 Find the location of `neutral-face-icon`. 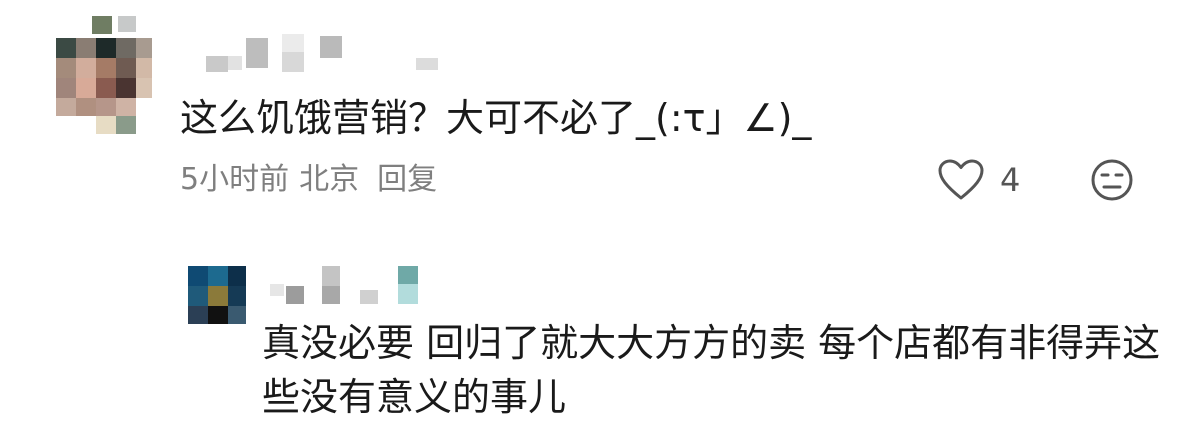

neutral-face-icon is located at coordinates (1112, 180).